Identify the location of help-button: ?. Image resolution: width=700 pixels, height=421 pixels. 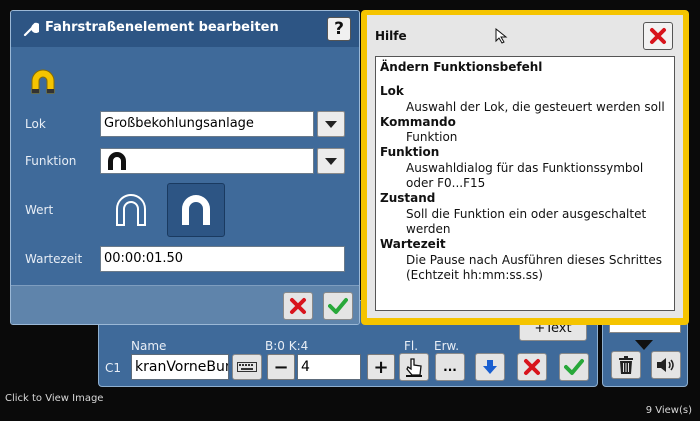
(339, 29).